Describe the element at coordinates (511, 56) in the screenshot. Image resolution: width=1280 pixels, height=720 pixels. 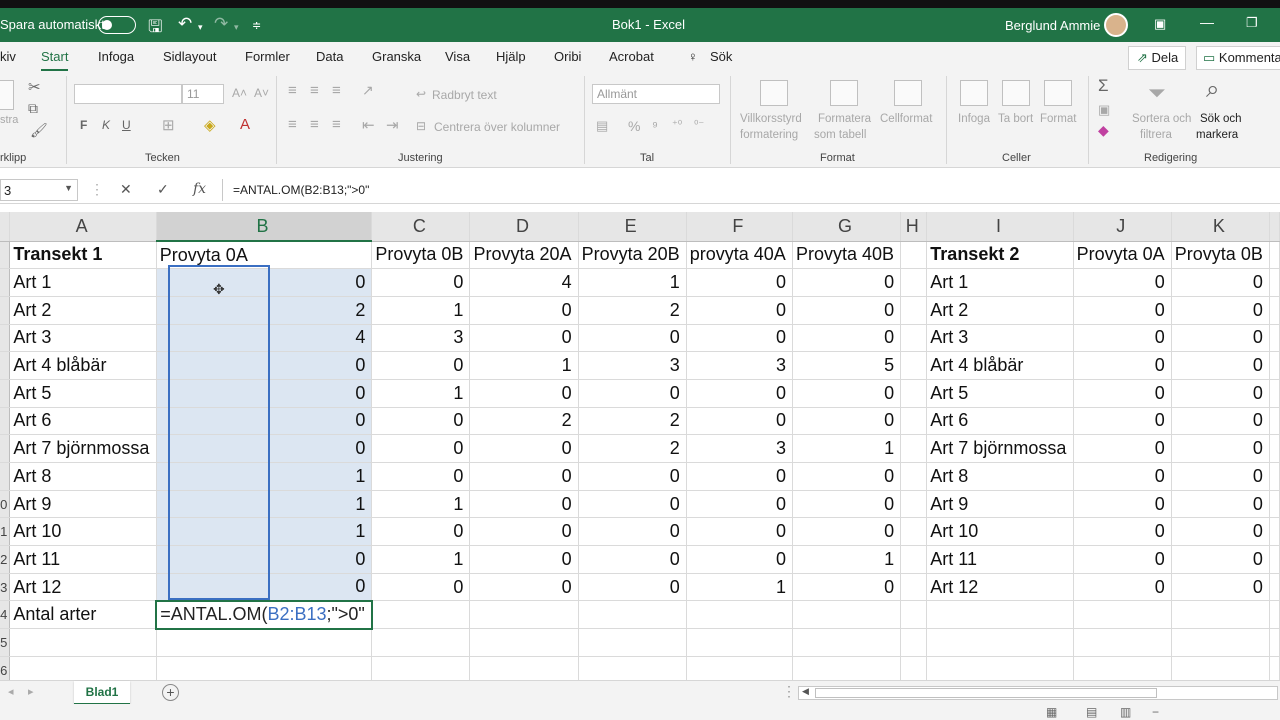
I see `tab-help: Hjälp` at that location.